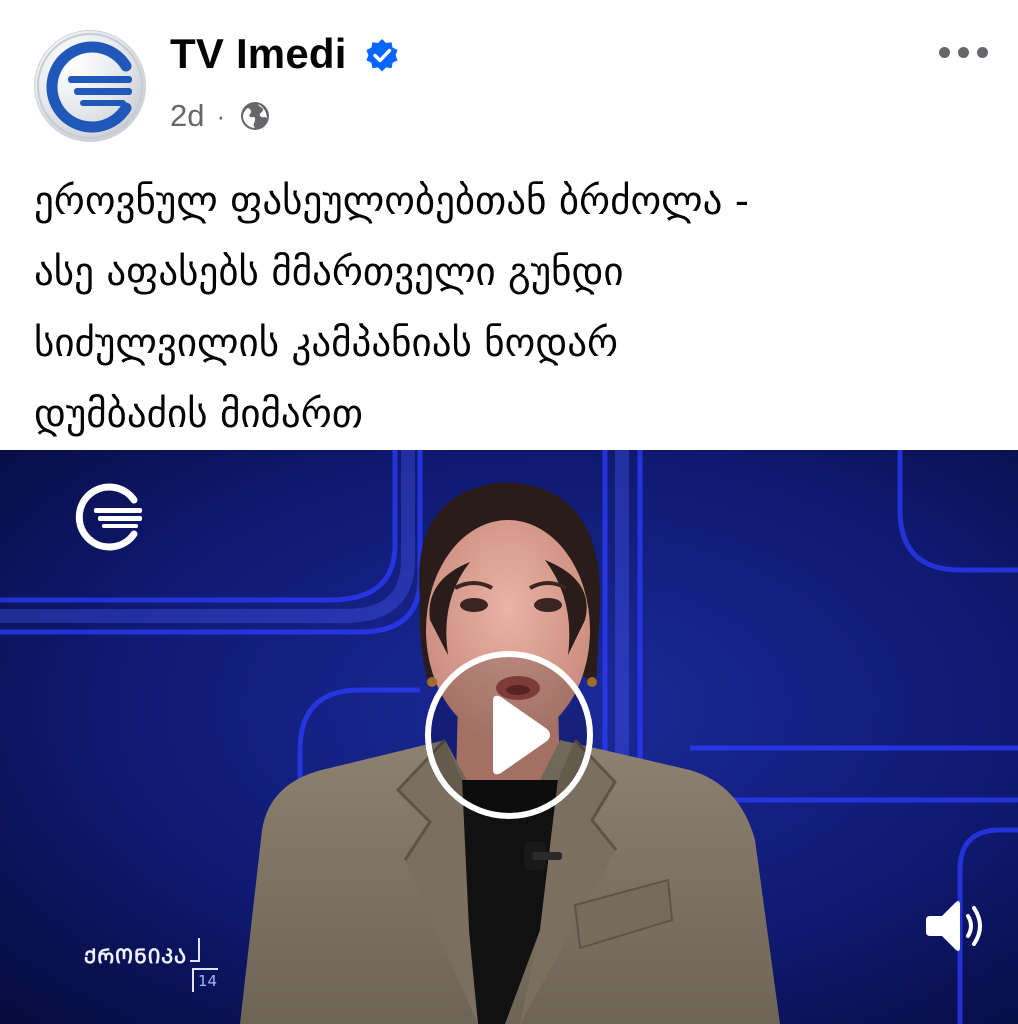  I want to click on show-logo: ᲥᲠᲝᲜᲘᲙᲐ 14, so click(159, 968).